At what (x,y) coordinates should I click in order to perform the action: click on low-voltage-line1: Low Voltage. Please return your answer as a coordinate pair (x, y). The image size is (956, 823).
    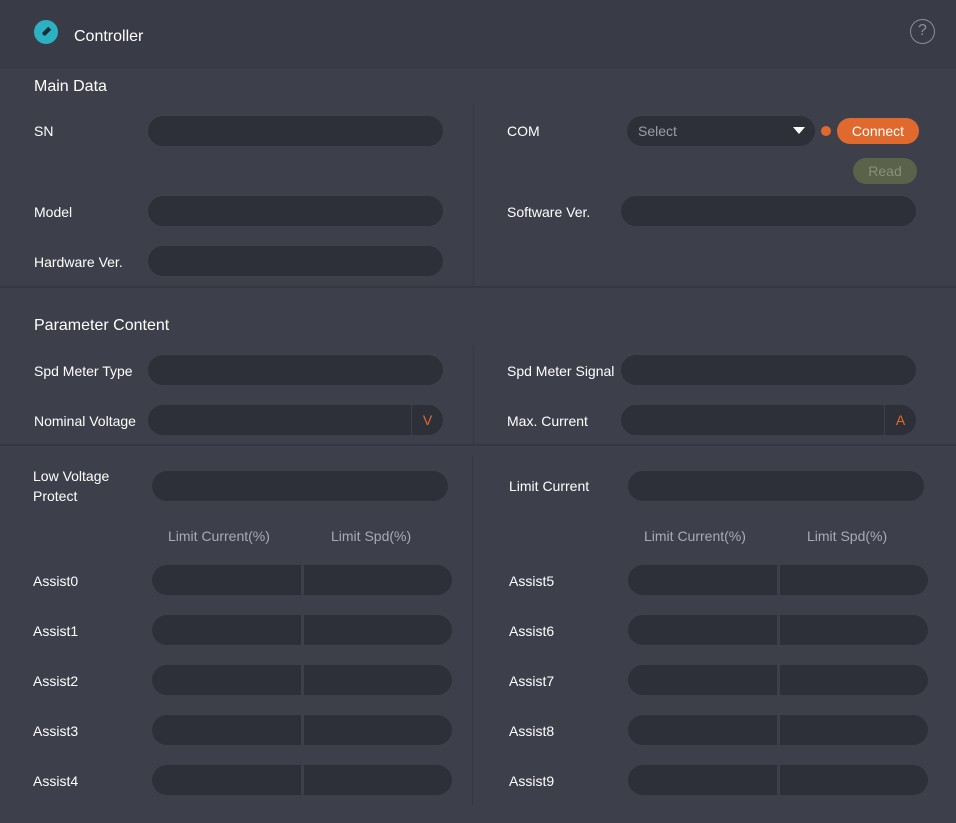
    Looking at the image, I should click on (71, 476).